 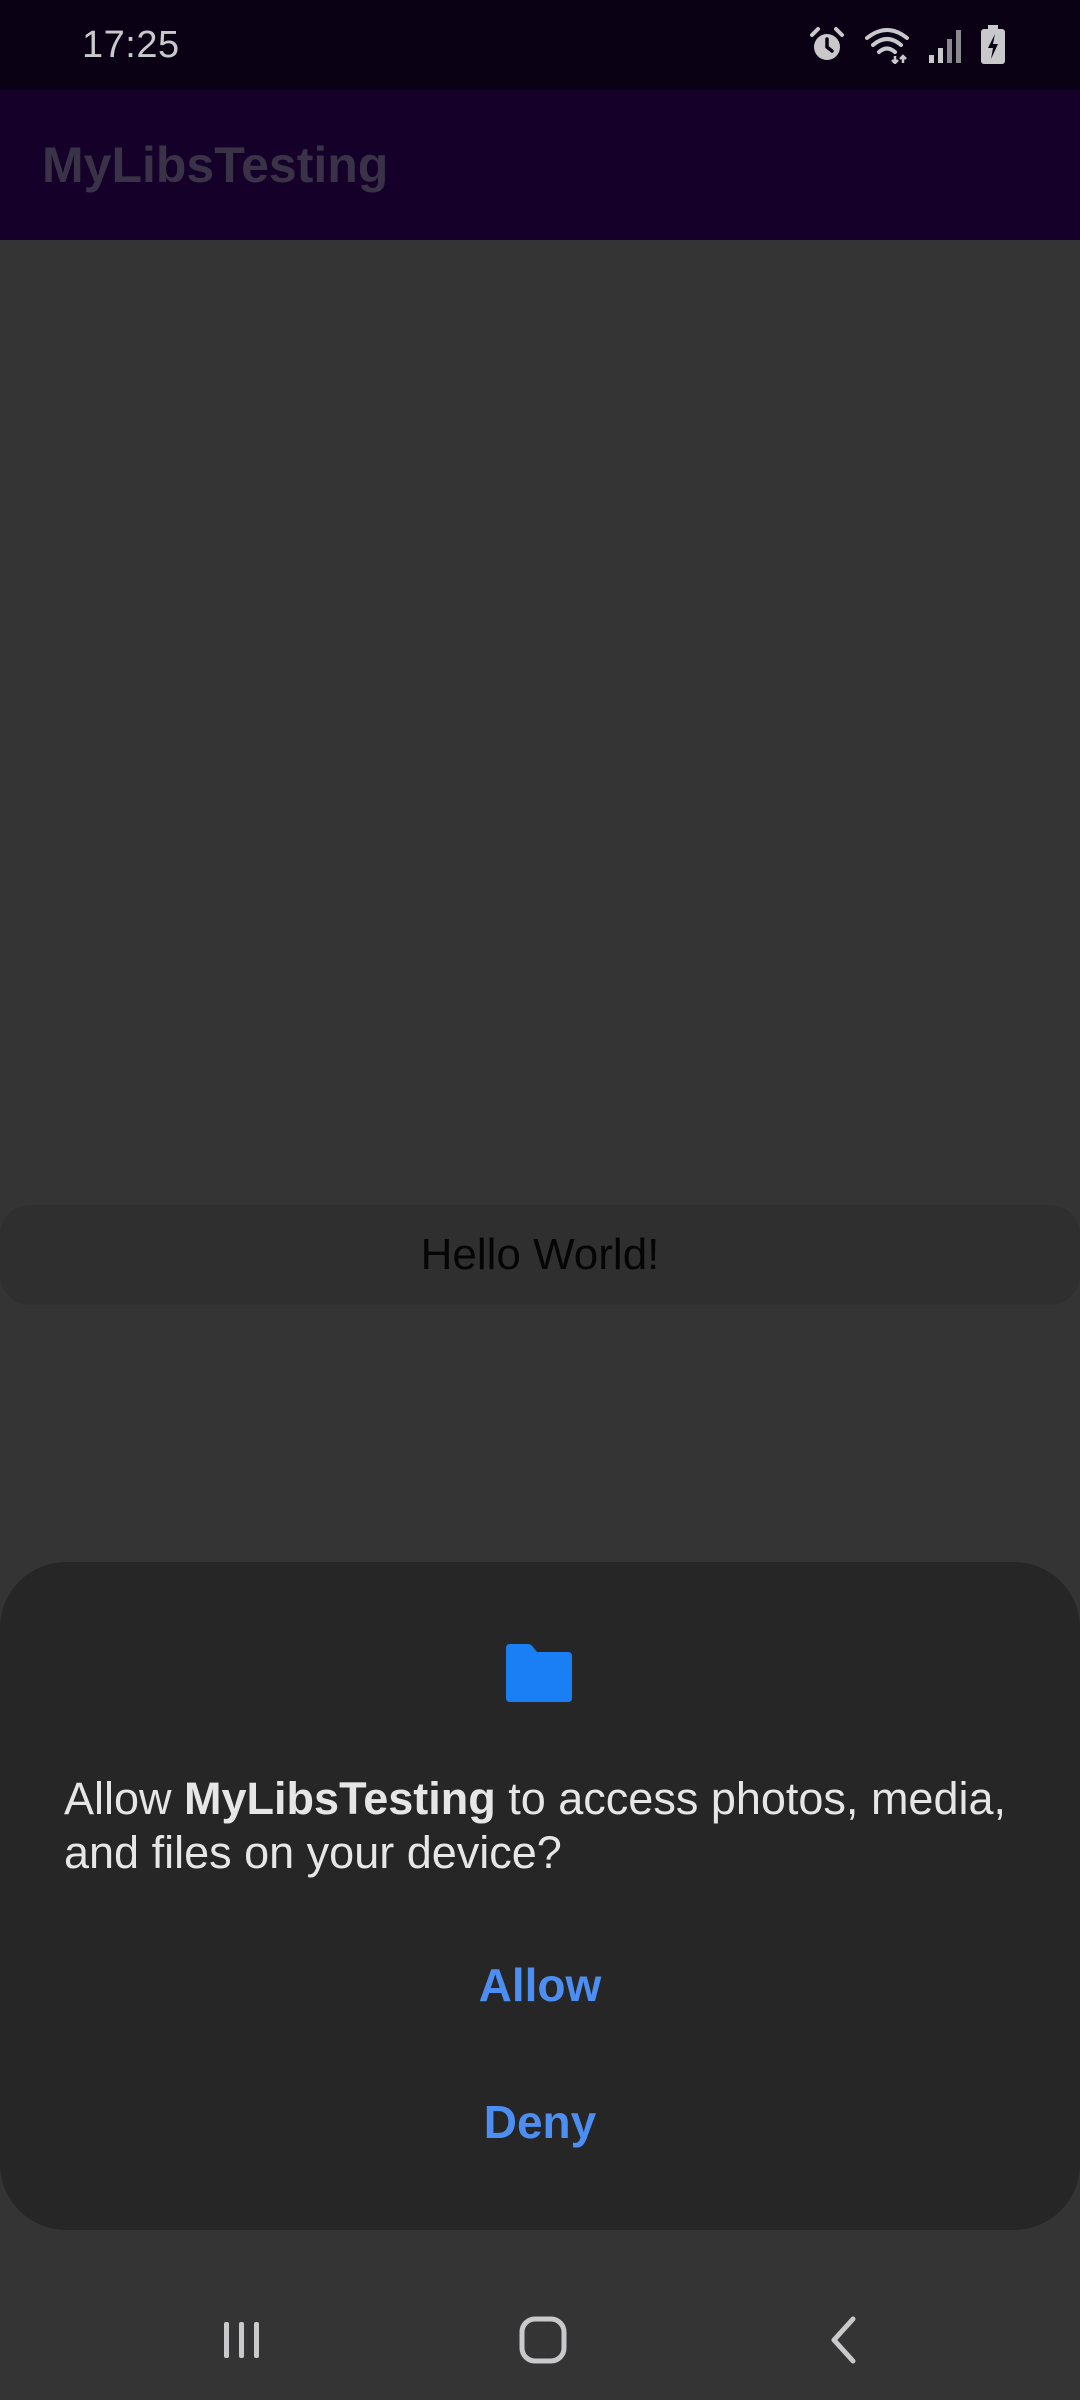 What do you see at coordinates (945, 45) in the screenshot?
I see `signal-icon` at bounding box center [945, 45].